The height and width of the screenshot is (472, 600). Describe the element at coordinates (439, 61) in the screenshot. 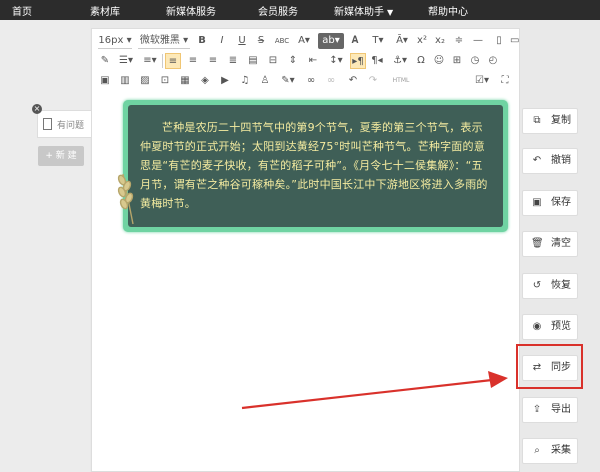

I see `emoji-icon: ☺` at that location.